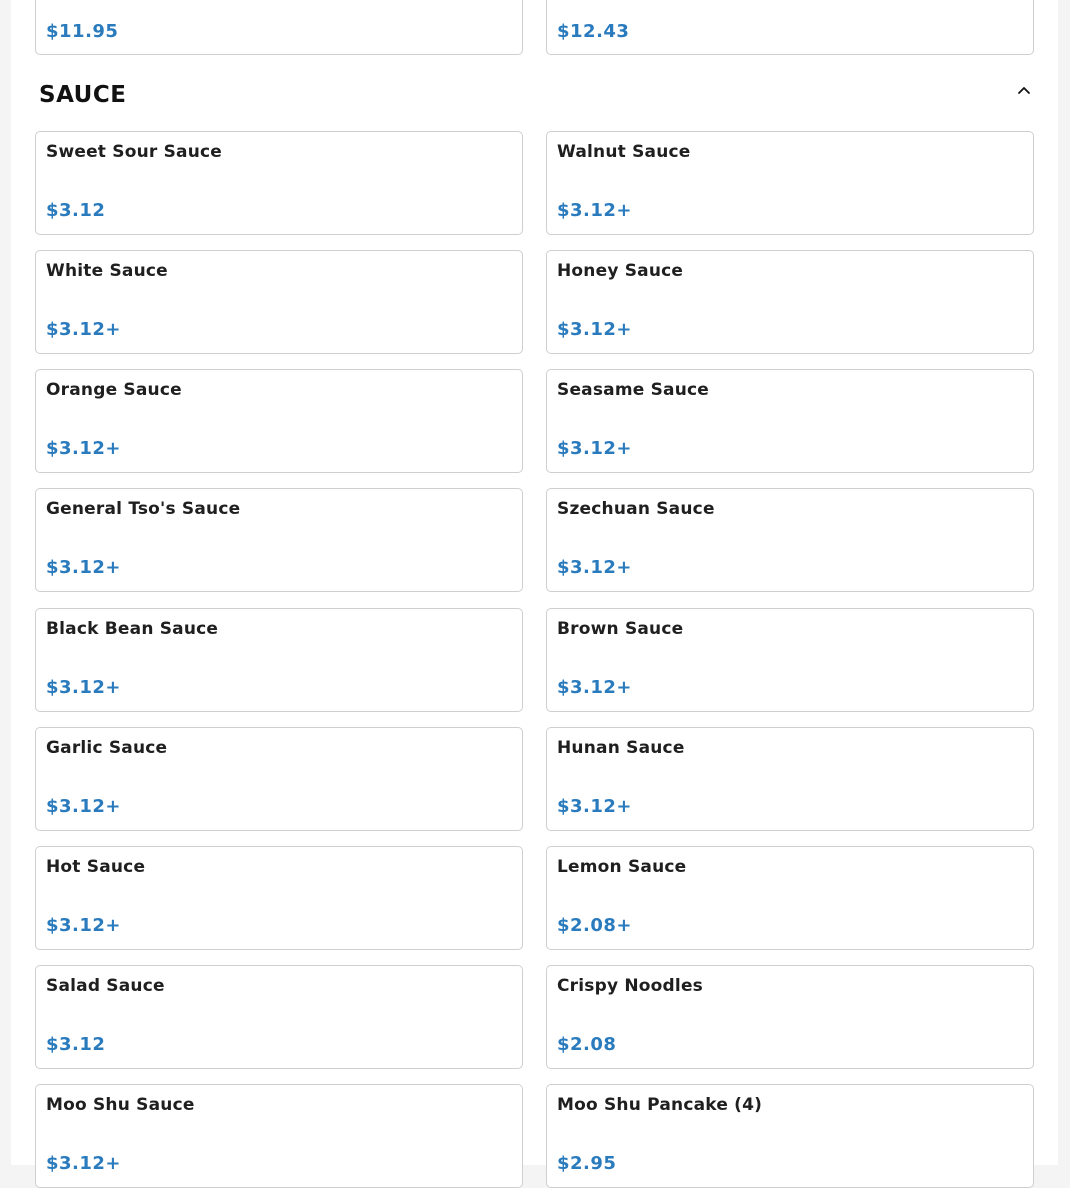 The image size is (1070, 1188). I want to click on menu-item-card: Salad Sauce $3.12, so click(279, 1017).